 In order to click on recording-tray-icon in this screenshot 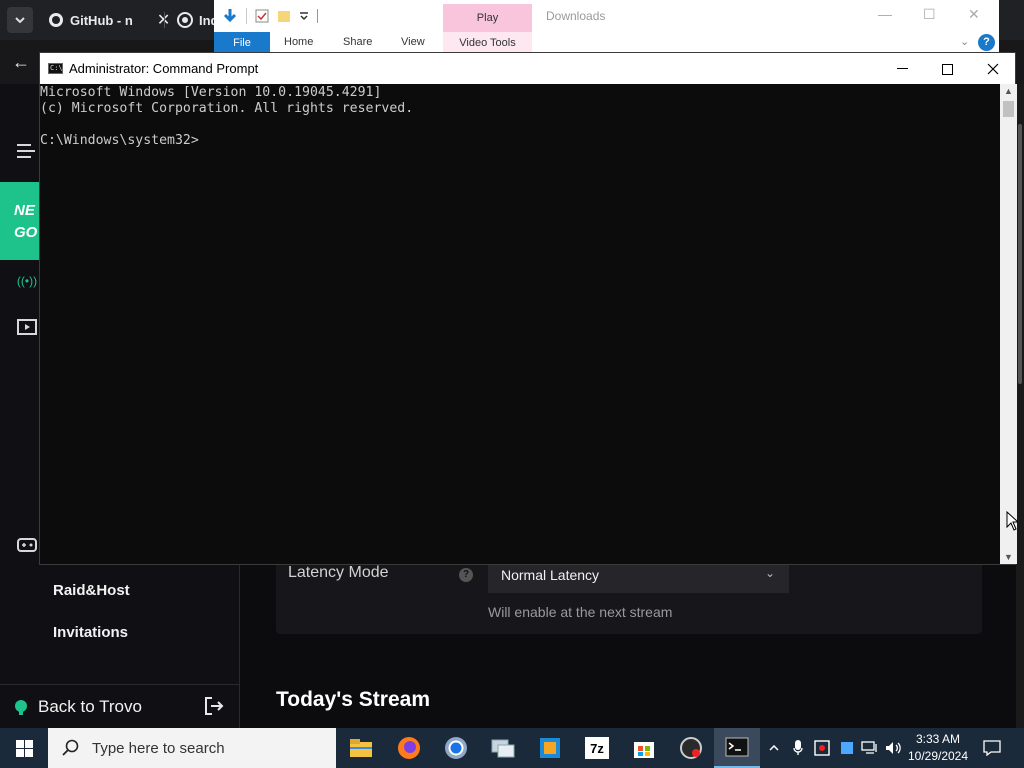, I will do `click(822, 748)`.